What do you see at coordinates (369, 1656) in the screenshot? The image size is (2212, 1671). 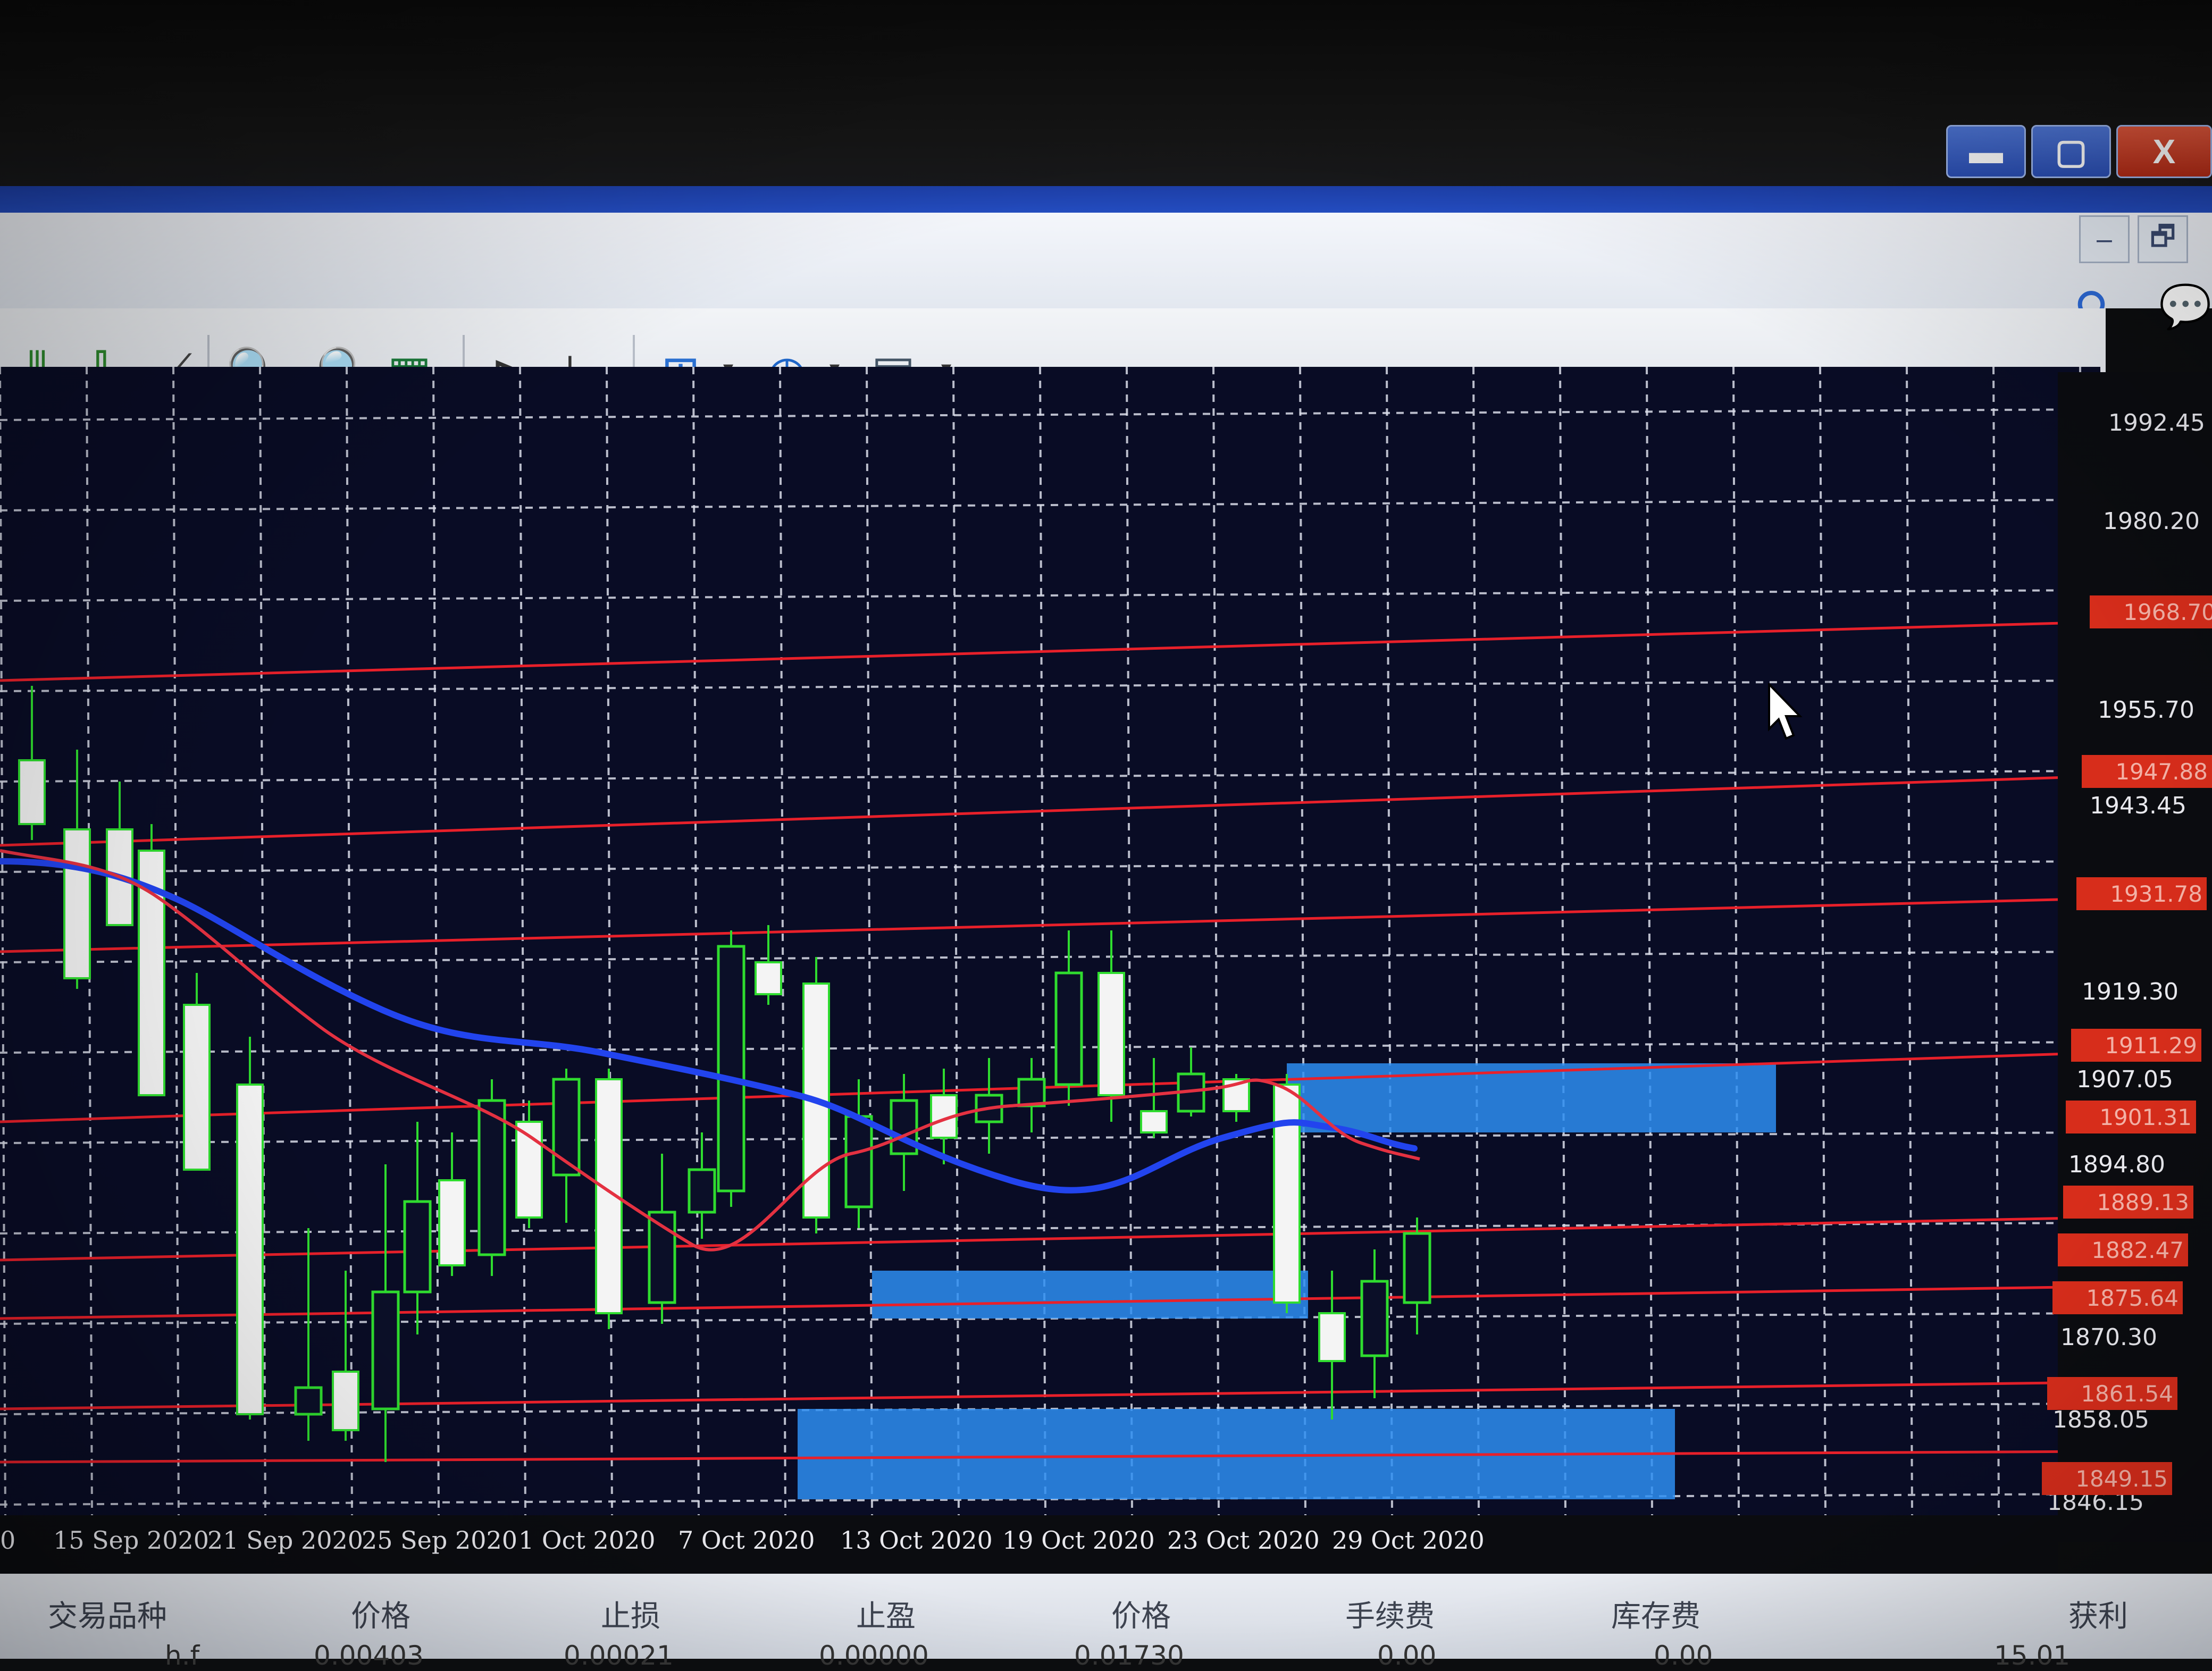 I see `terminal-cell: 0.00403` at bounding box center [369, 1656].